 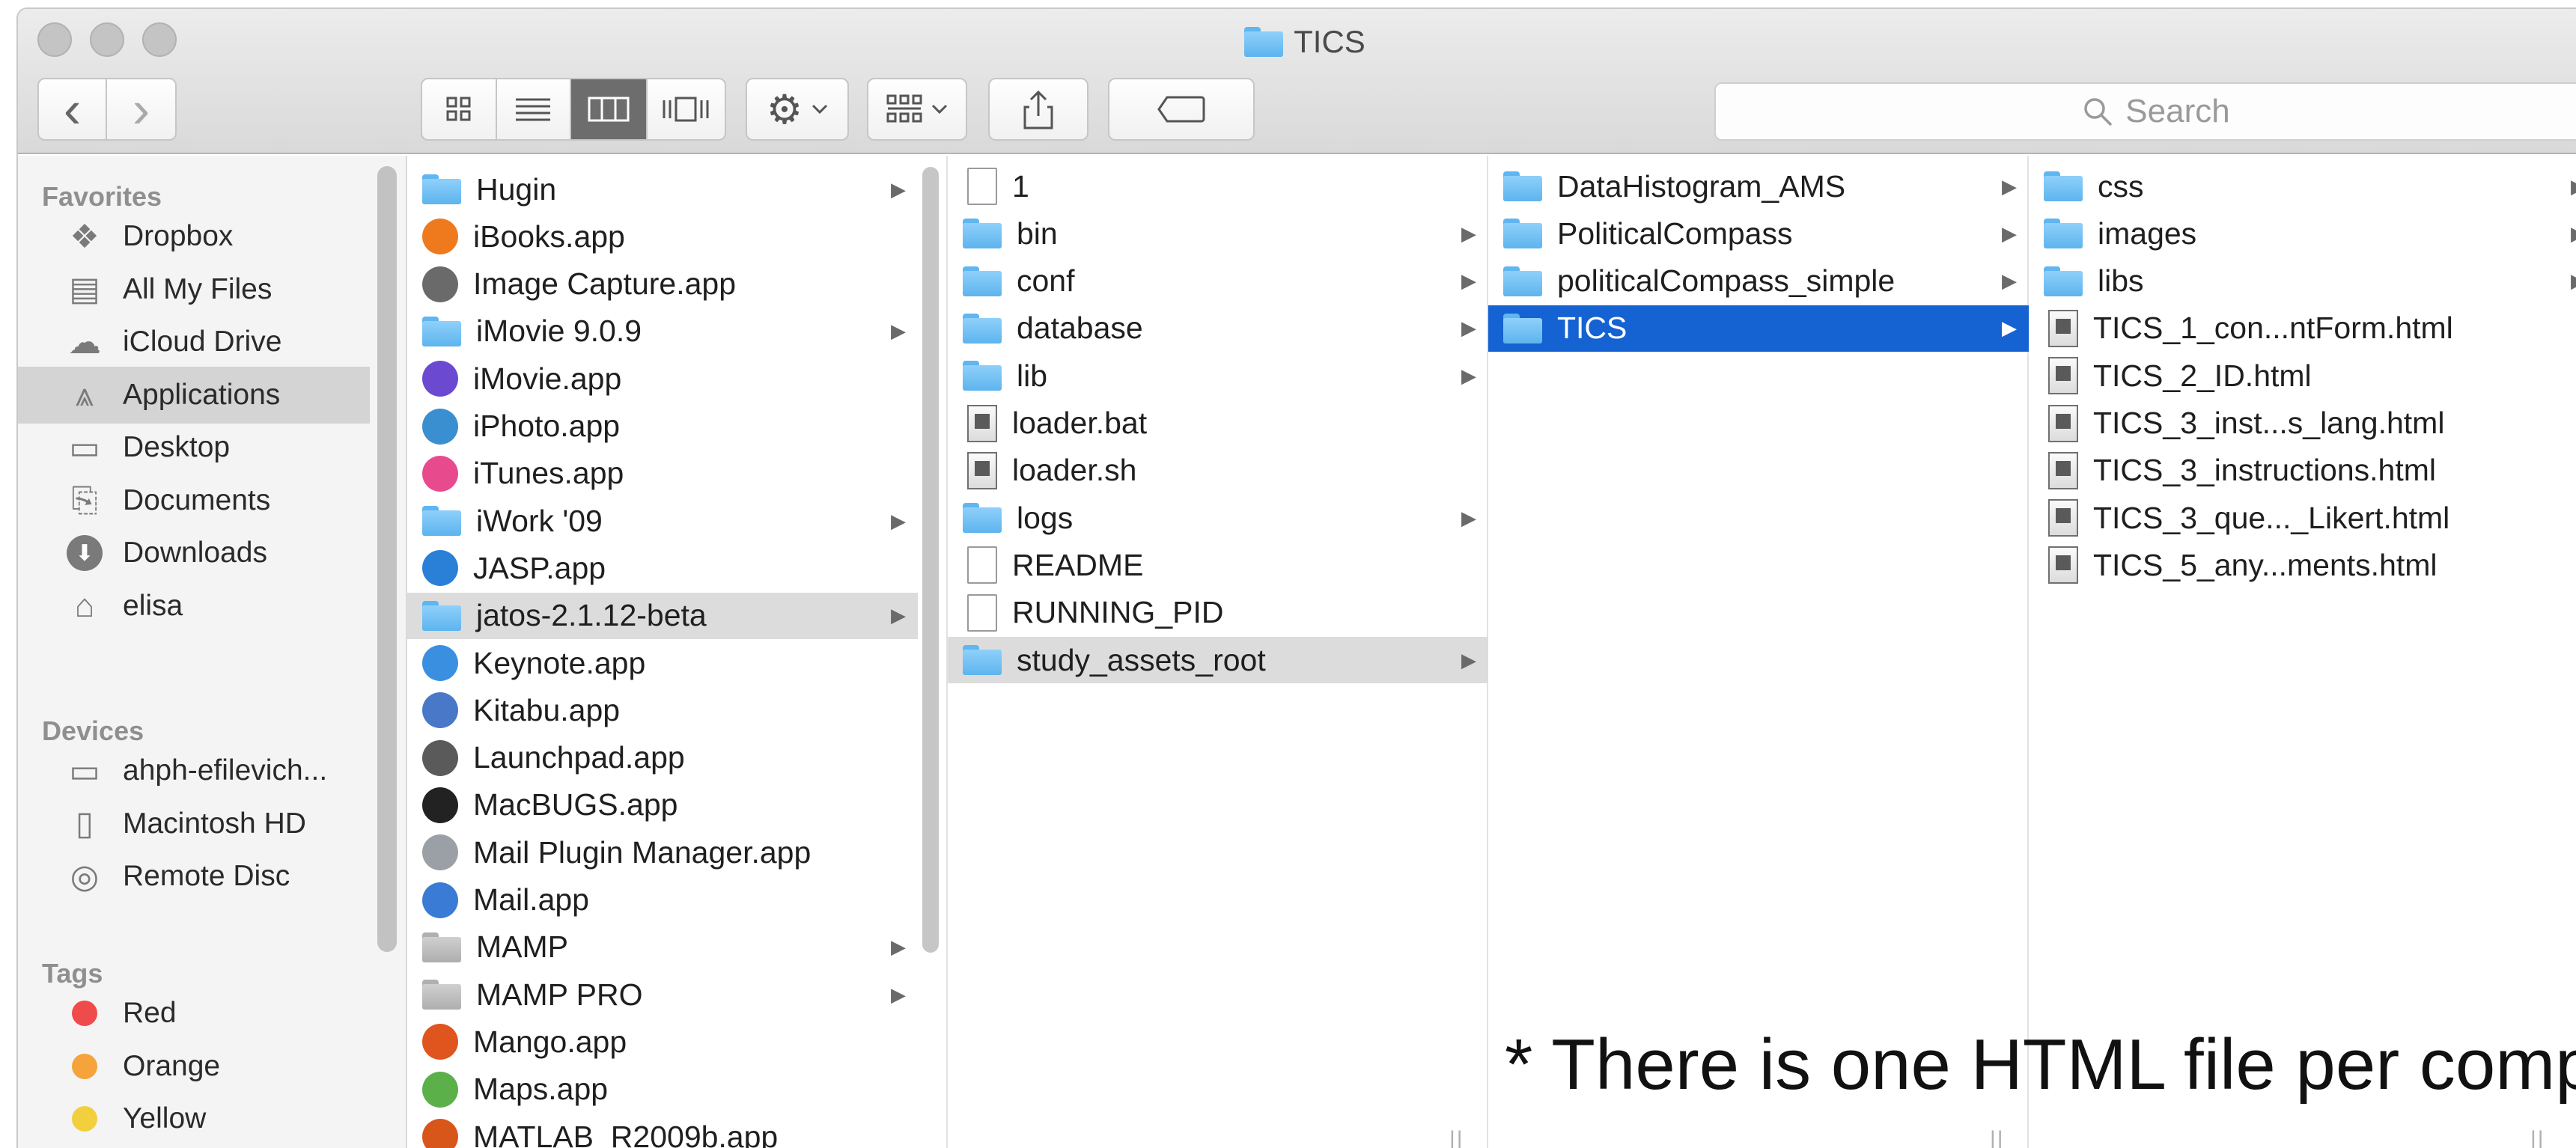 What do you see at coordinates (662, 426) in the screenshot?
I see `file-row-iphoto-app: iPhoto.app` at bounding box center [662, 426].